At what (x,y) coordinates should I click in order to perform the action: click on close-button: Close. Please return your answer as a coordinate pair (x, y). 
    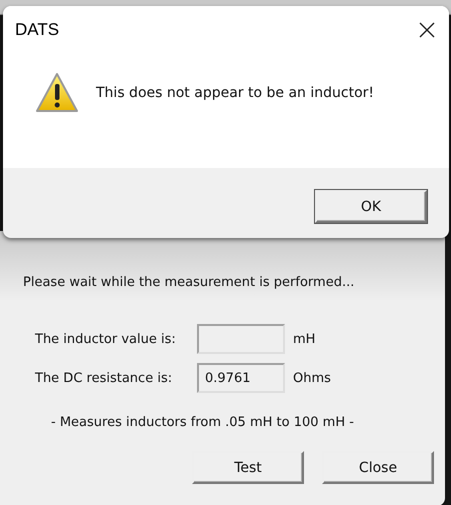
    Looking at the image, I should click on (378, 467).